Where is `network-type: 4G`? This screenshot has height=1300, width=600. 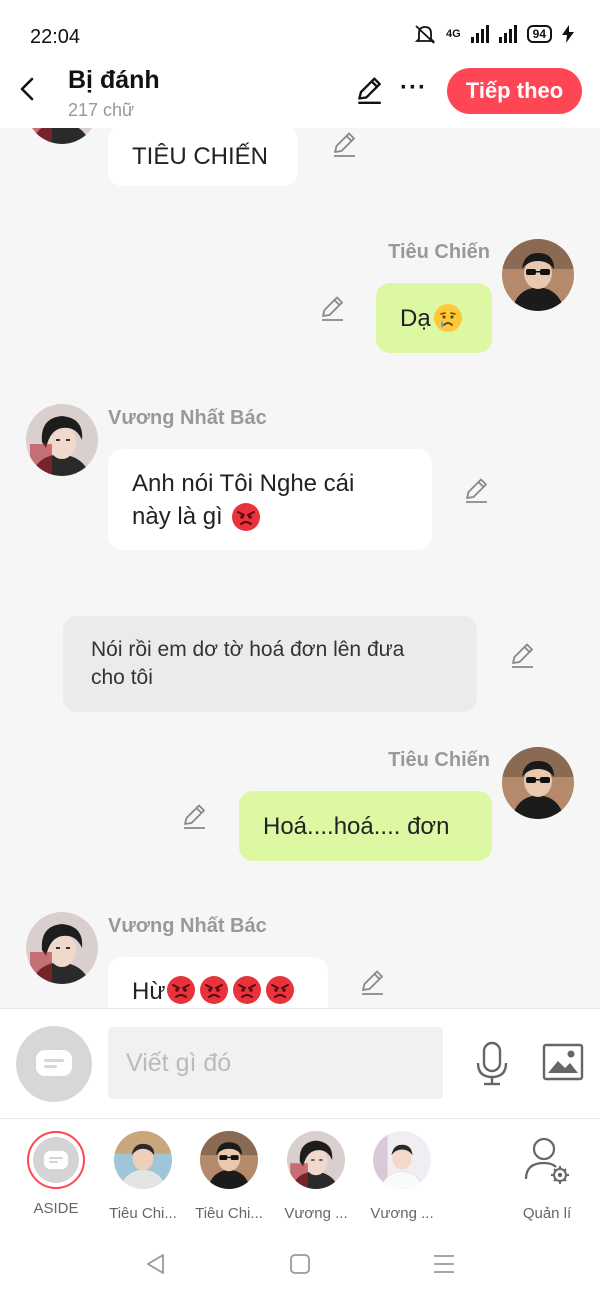
network-type: 4G is located at coordinates (453, 34).